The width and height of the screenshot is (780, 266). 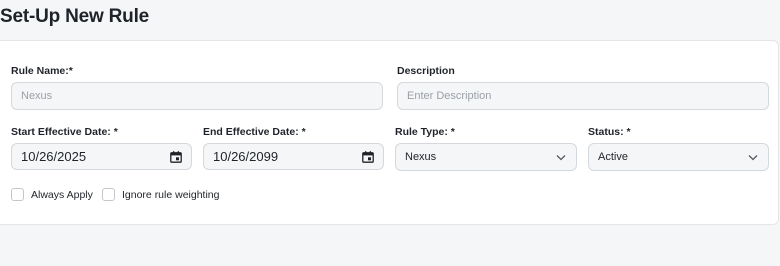 I want to click on description-placeholder: Enter Description, so click(x=449, y=96).